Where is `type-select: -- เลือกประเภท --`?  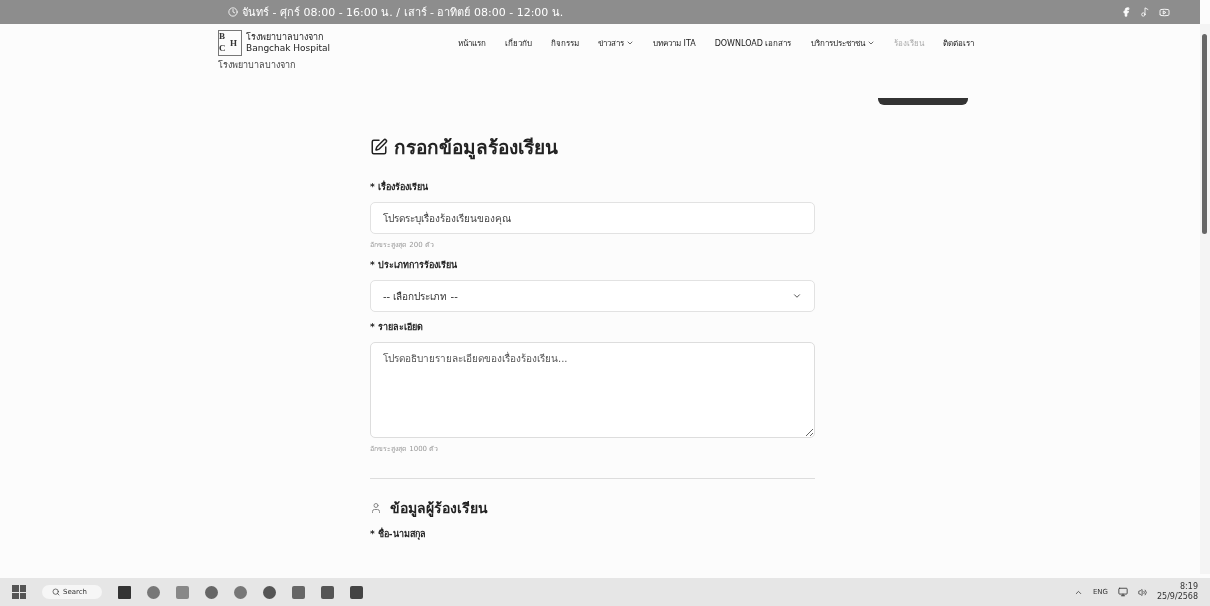
type-select: -- เลือกประเภท -- is located at coordinates (592, 296).